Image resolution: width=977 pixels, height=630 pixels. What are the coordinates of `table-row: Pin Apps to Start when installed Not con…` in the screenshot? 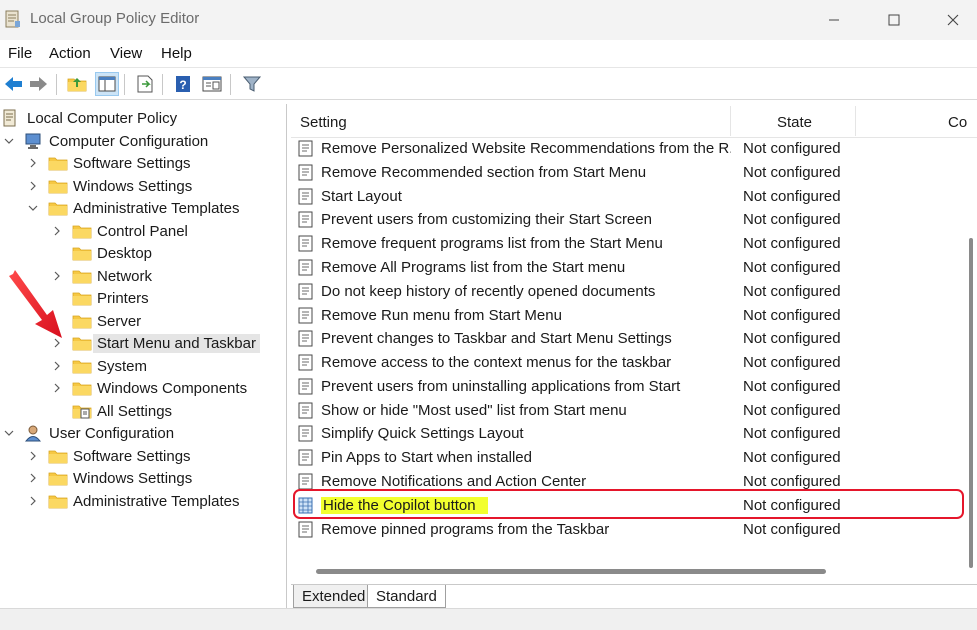 It's located at (626, 458).